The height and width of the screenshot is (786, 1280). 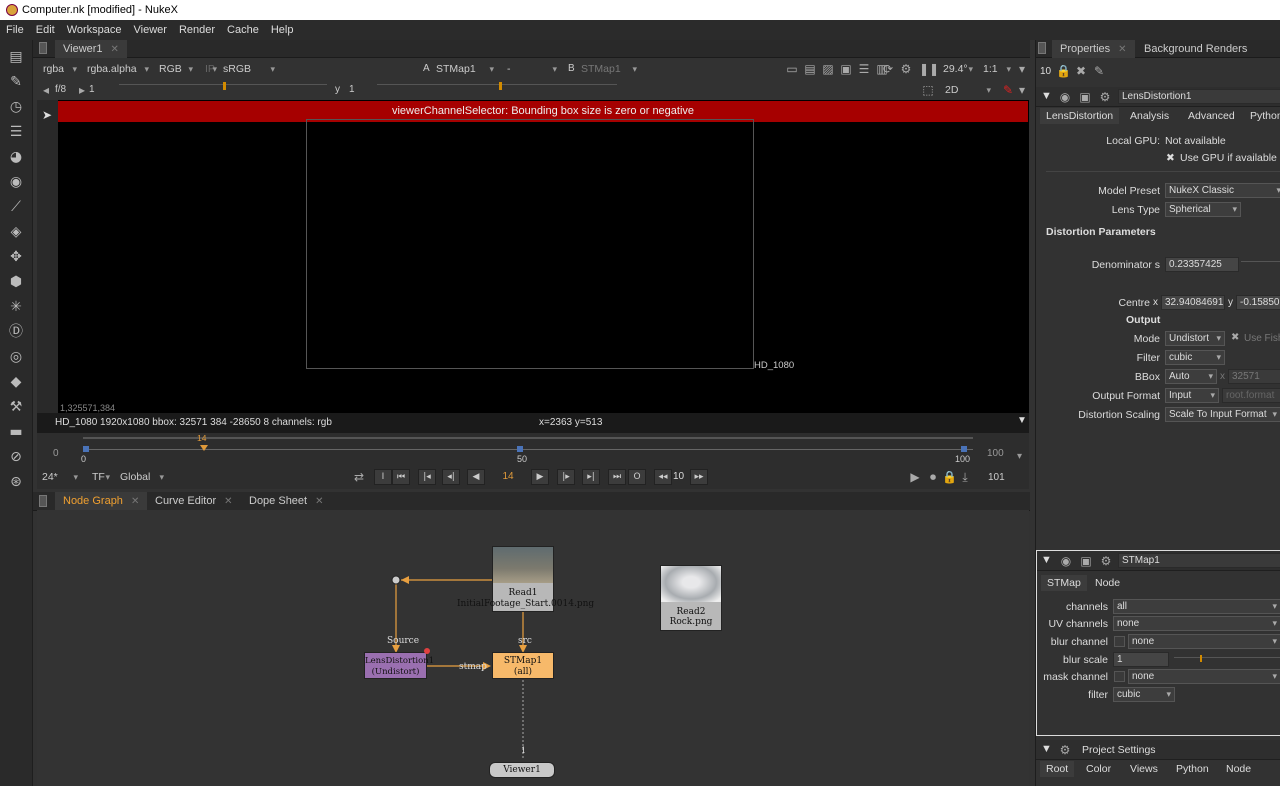 What do you see at coordinates (223, 89) in the screenshot?
I see `gain-slider` at bounding box center [223, 89].